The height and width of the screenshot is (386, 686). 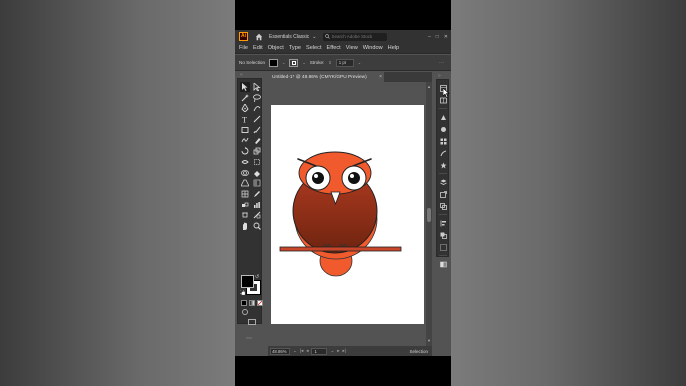 I want to click on scale-tool-icon, so click(x=257, y=151).